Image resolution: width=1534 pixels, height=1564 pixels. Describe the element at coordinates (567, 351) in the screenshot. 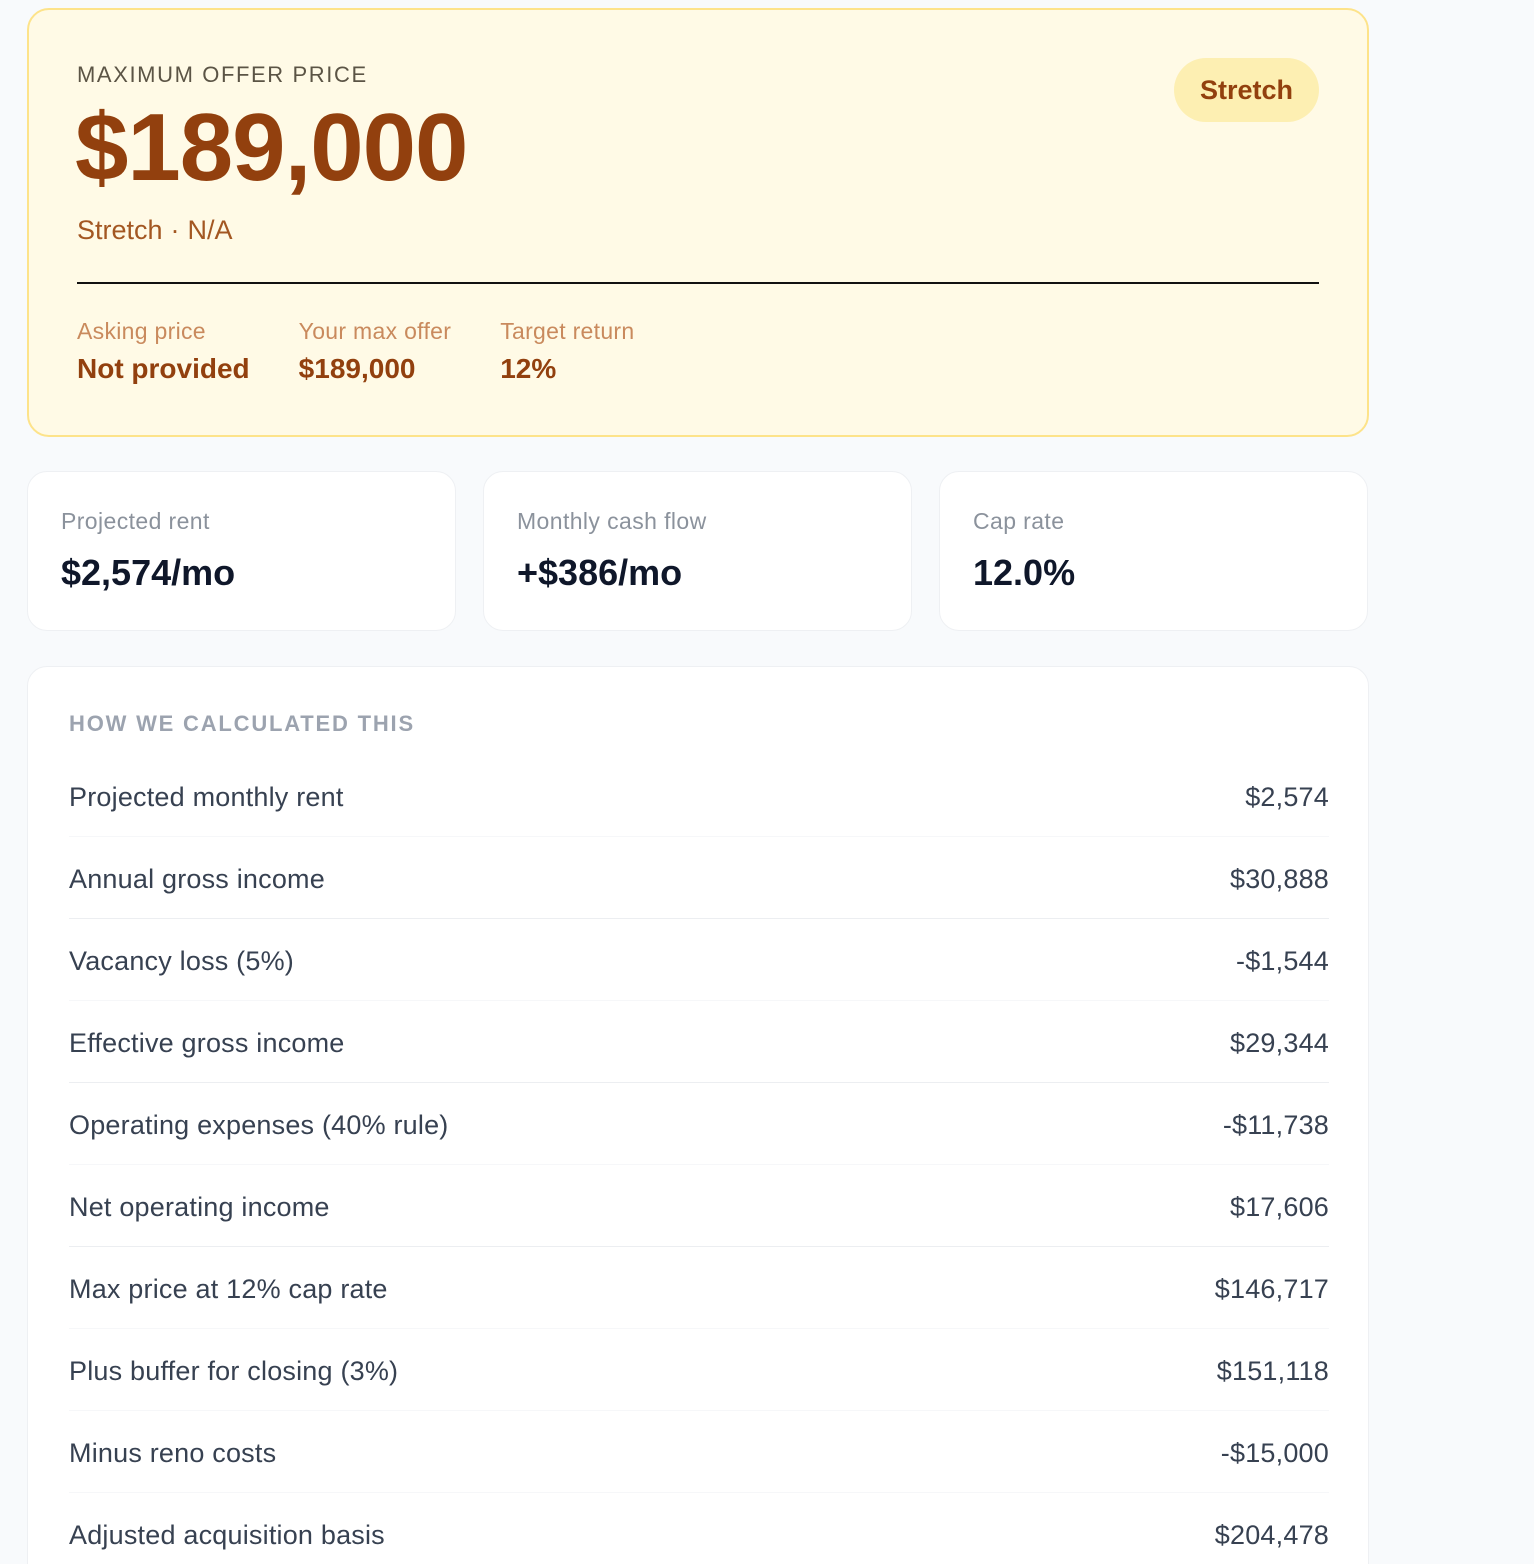

I see `stat-target-return: Target return 12%` at that location.